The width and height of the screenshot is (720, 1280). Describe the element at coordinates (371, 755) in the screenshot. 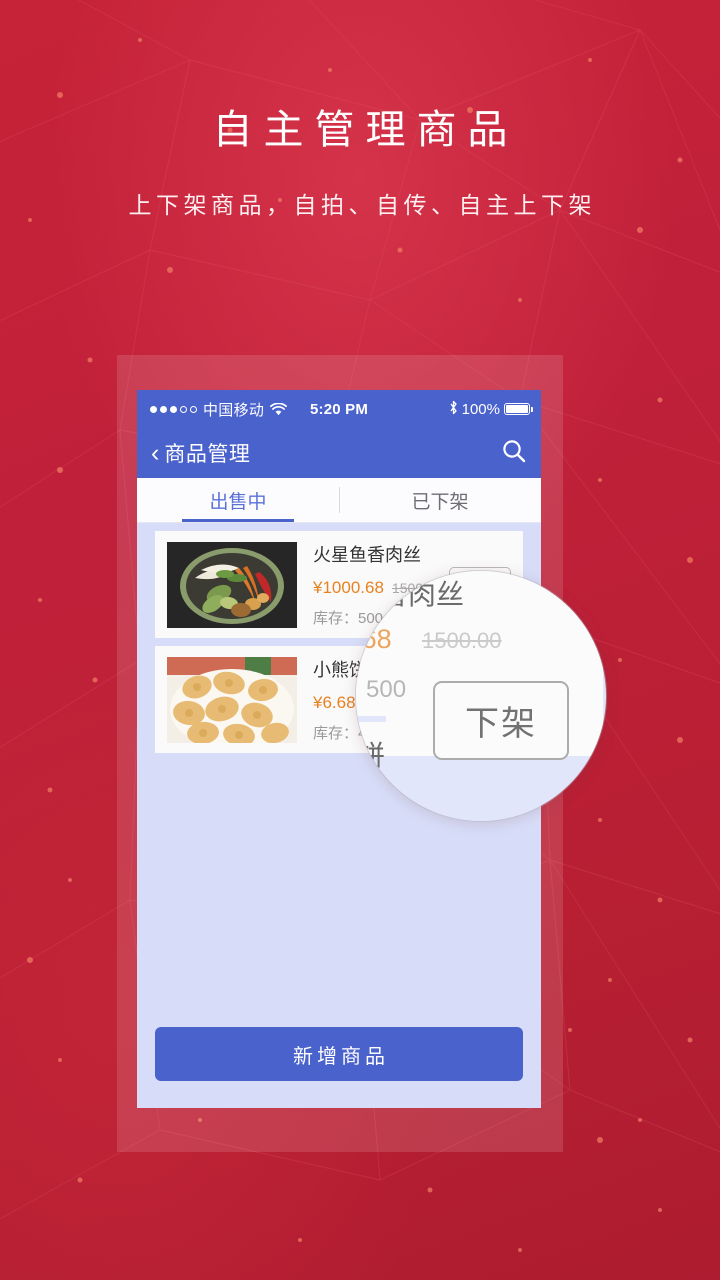

I see `magnified-product-name-1: 小熊饼` at that location.